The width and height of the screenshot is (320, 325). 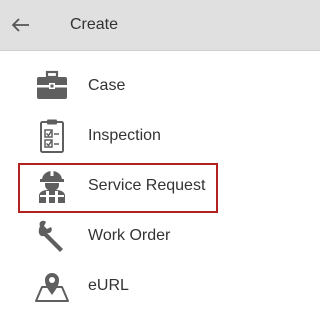 I want to click on wrench-icon, so click(x=50, y=236).